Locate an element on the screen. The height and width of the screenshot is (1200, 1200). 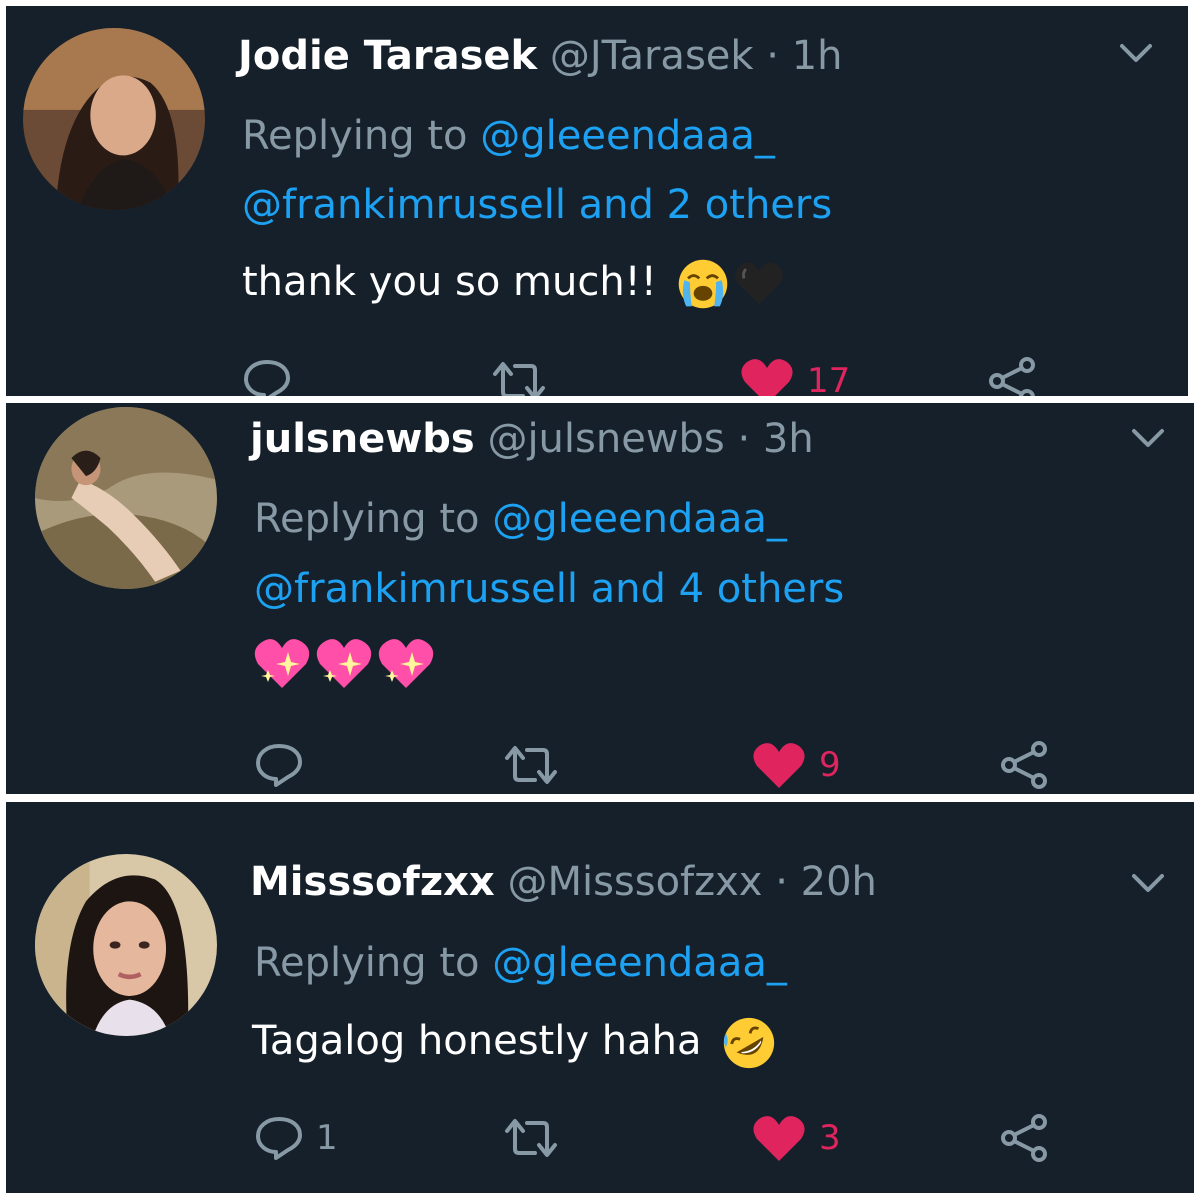
like-count: 17 is located at coordinates (829, 378).